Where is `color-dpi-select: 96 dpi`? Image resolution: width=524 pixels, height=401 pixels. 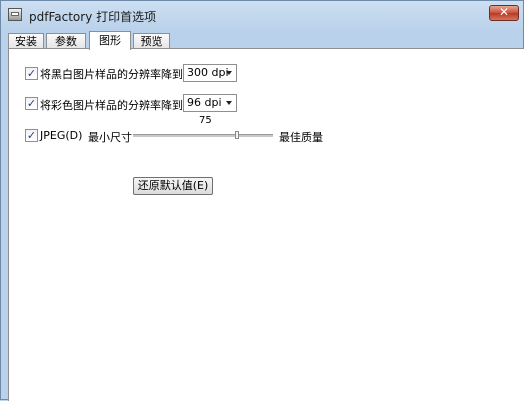
color-dpi-select: 96 dpi is located at coordinates (210, 103).